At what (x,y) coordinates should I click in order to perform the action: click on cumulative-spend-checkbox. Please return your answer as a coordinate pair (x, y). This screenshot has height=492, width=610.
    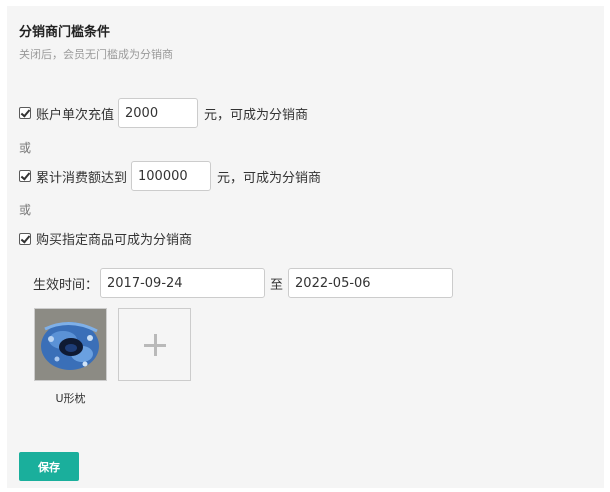
    Looking at the image, I should click on (25, 176).